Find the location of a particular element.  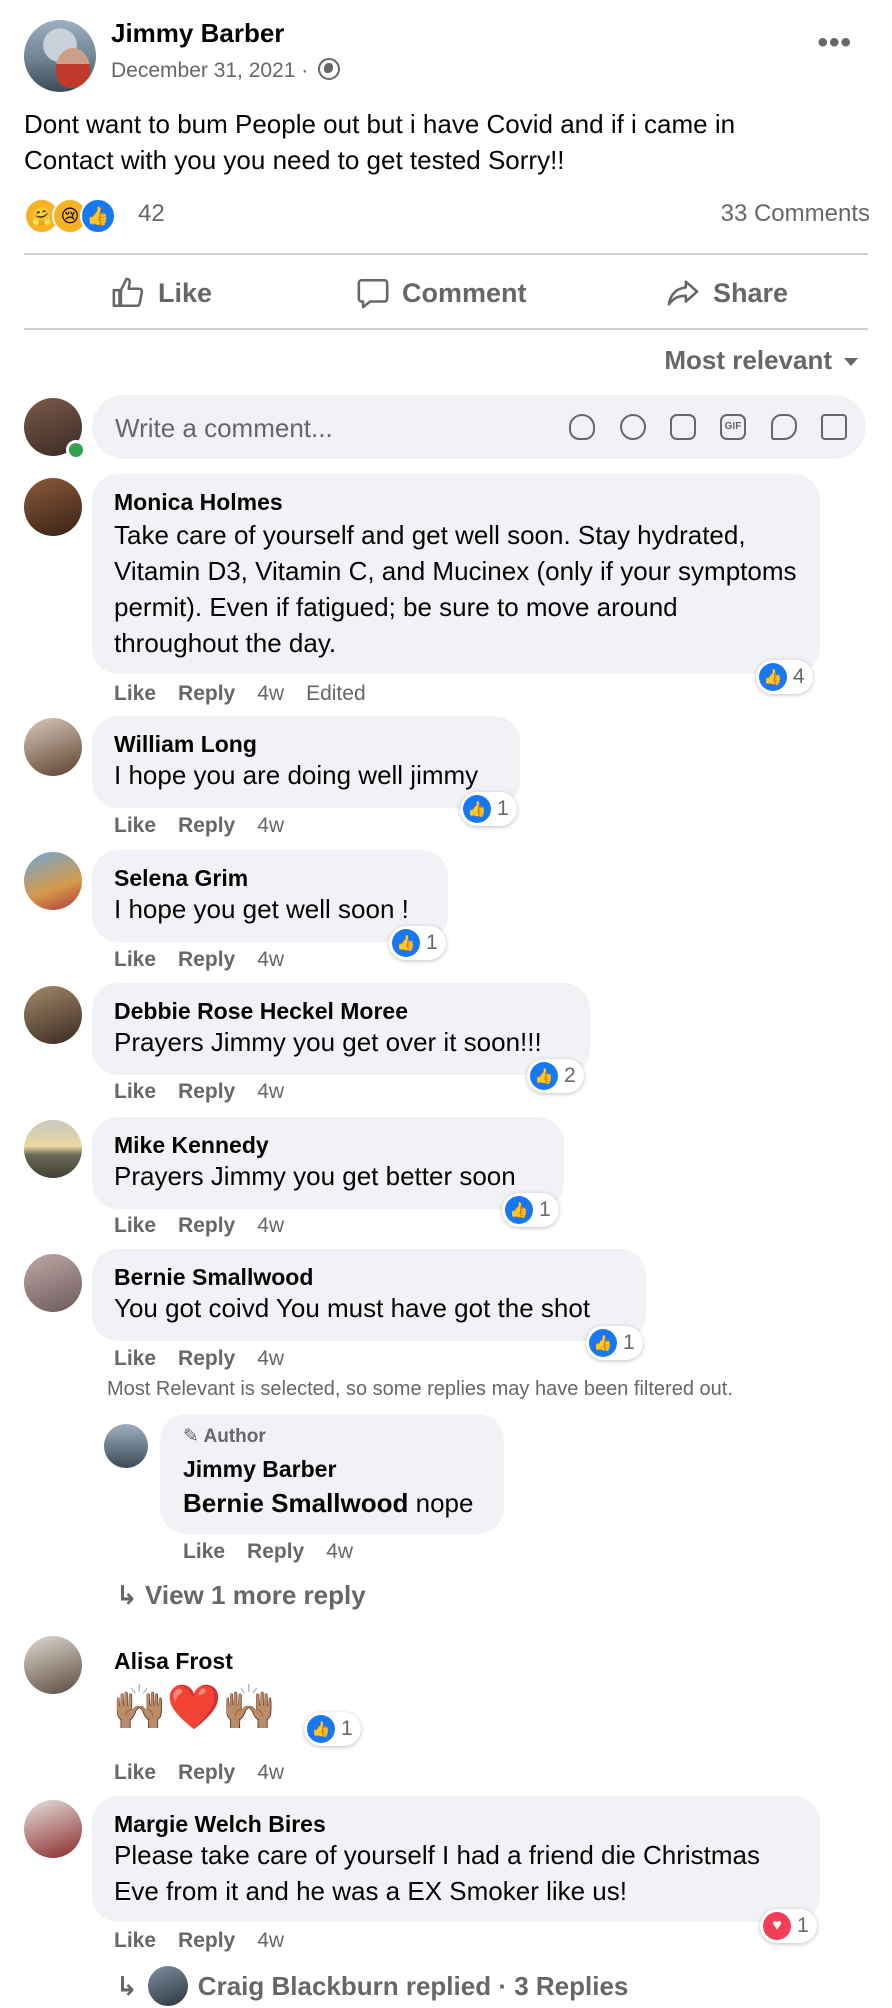

comment-text: I hope you get well soon ! is located at coordinates (261, 909).